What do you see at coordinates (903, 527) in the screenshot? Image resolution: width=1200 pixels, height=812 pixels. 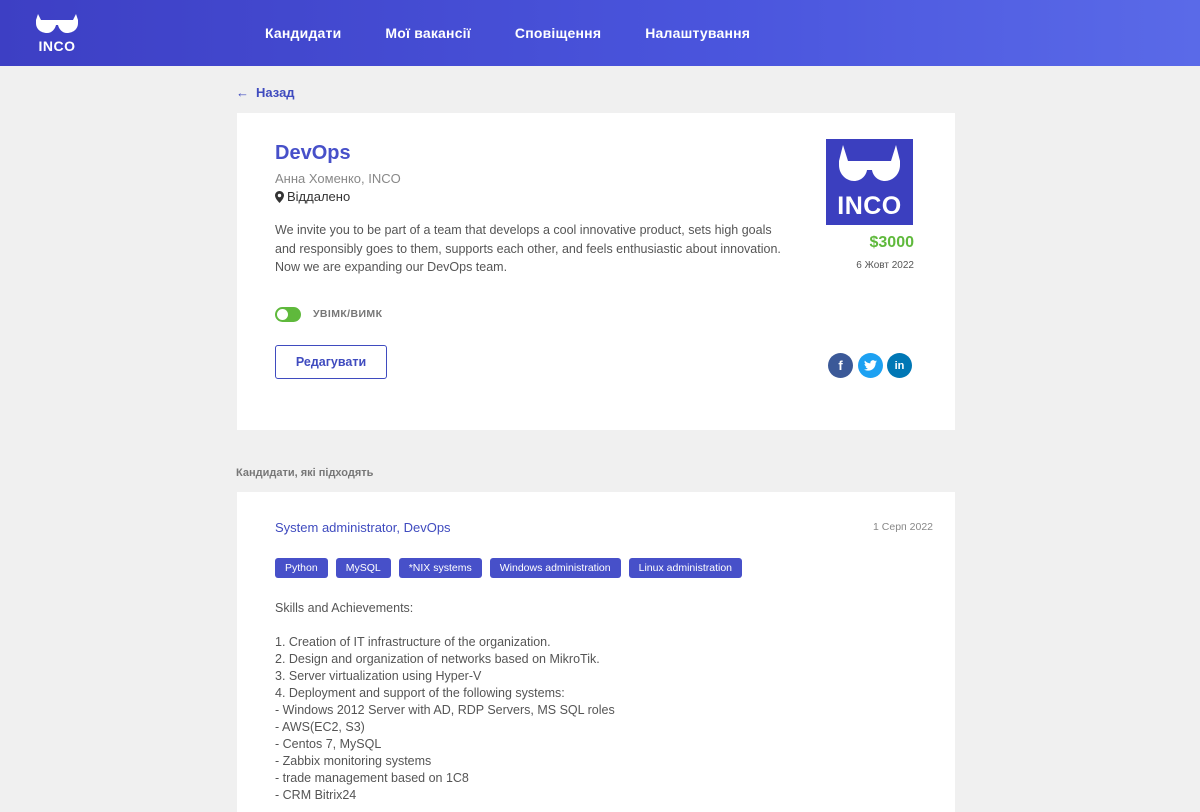 I see `candidate-date: 1 Серп 2022` at bounding box center [903, 527].